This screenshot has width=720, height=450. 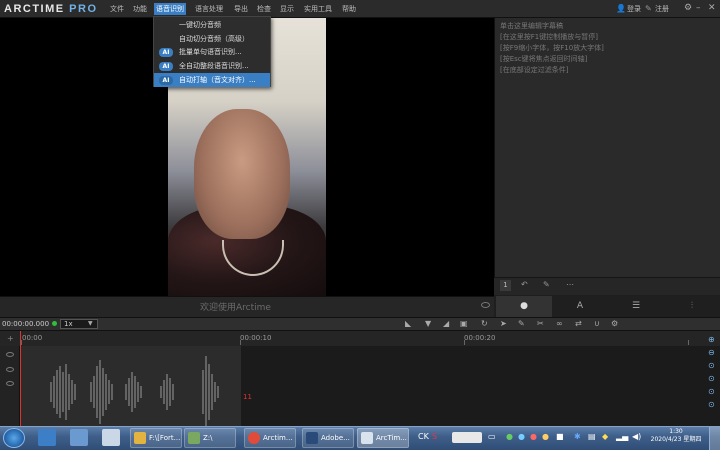 I want to click on sogou-icon: S, so click(x=434, y=436).